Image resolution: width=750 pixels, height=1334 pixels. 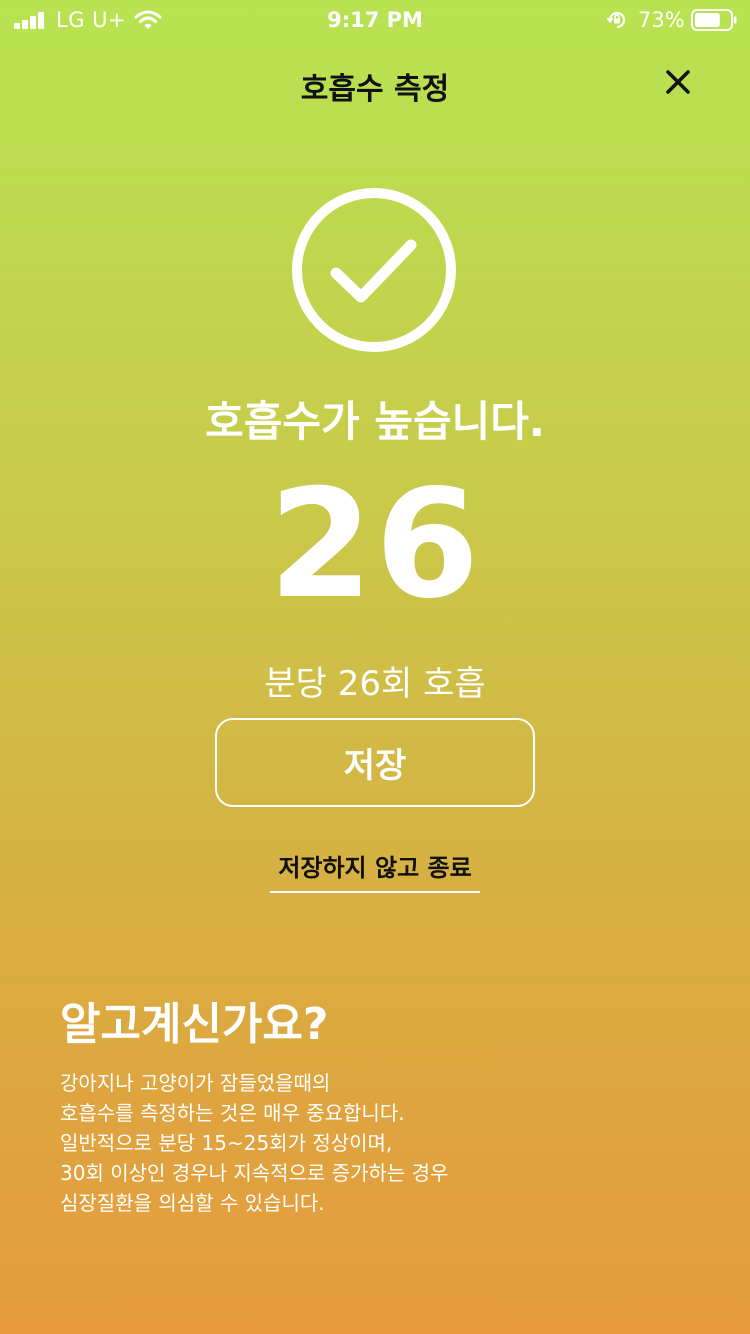 I want to click on battery-icon, so click(x=714, y=20).